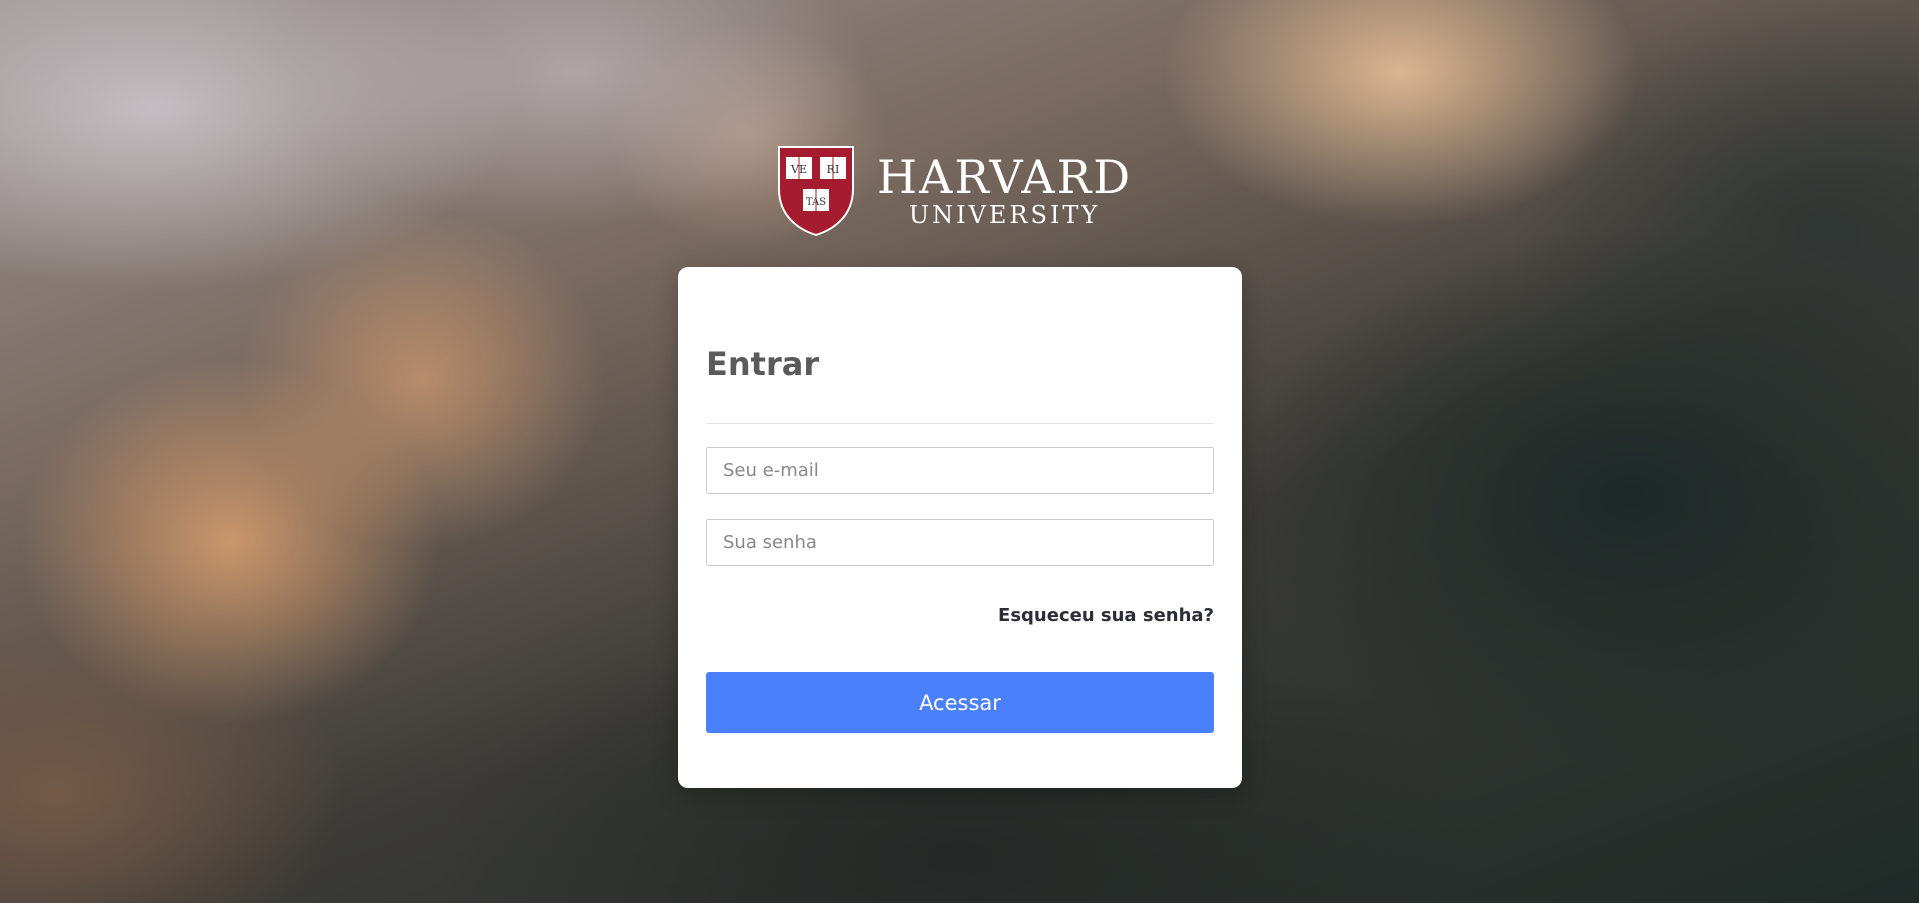  Describe the element at coordinates (833, 169) in the screenshot. I see `svg-text: RI` at that location.